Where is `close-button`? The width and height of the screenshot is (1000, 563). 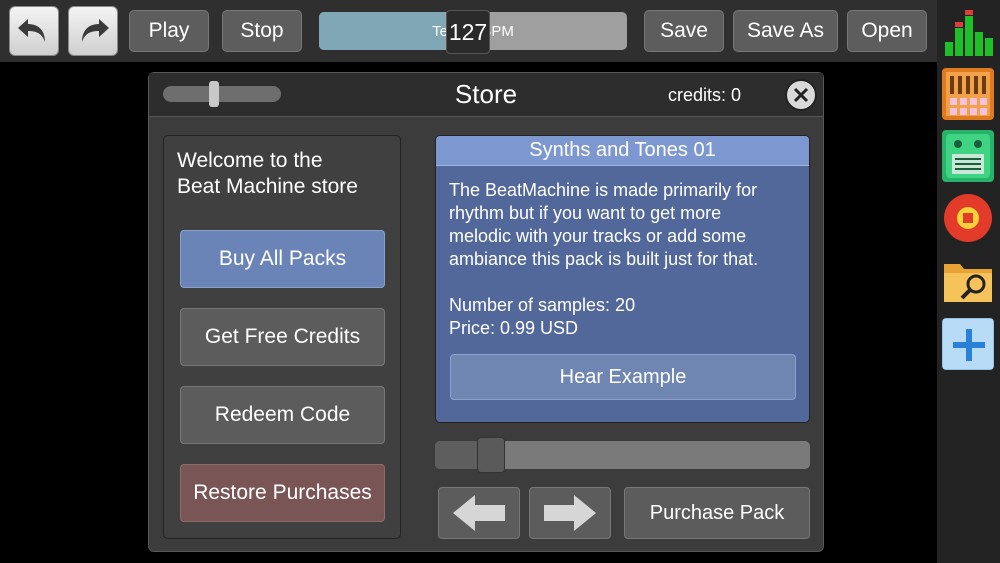
close-button is located at coordinates (801, 95).